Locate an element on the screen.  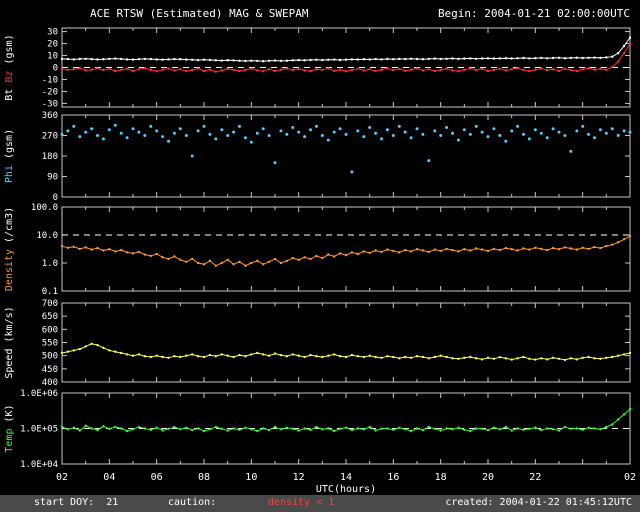
y-tick-label-speed: 450 is located at coordinates (50, 370).